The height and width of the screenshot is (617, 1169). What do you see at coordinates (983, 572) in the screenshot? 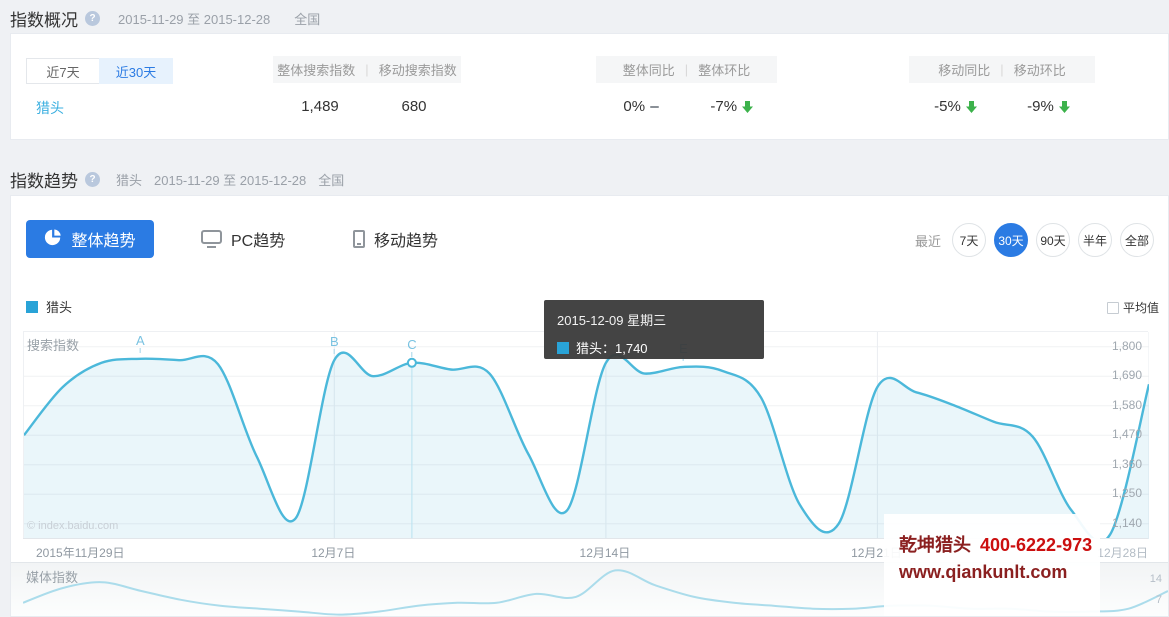
I see `ad-website: www.qiankunlt.com` at bounding box center [983, 572].